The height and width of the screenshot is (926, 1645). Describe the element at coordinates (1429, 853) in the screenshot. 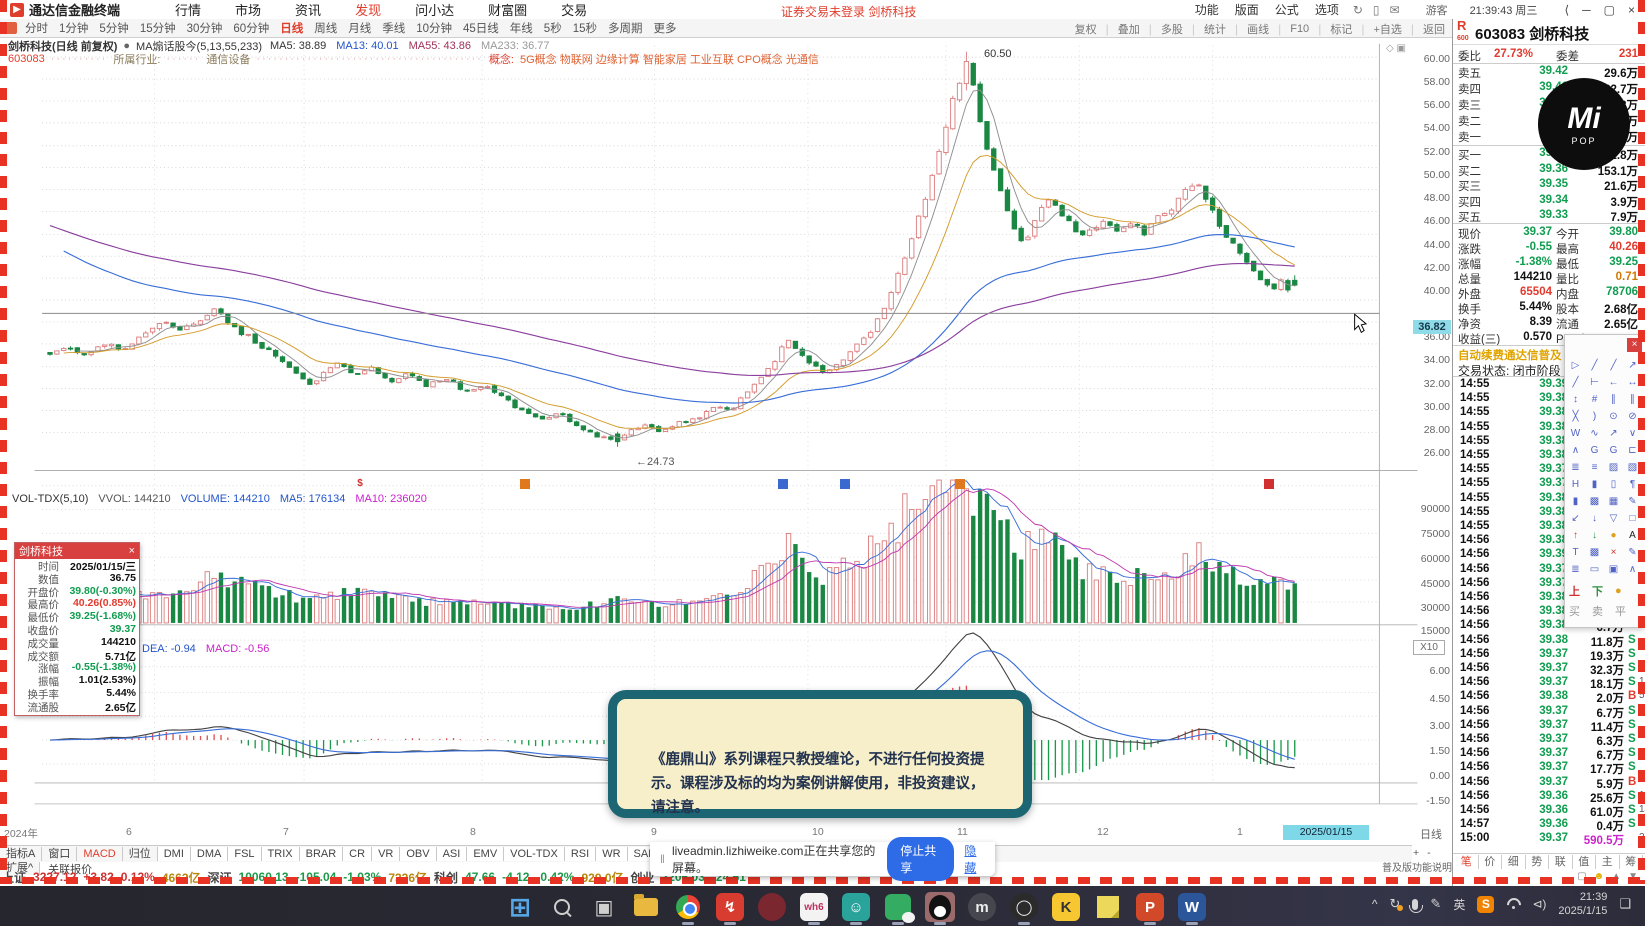

I see `zoom-out-button: -` at that location.